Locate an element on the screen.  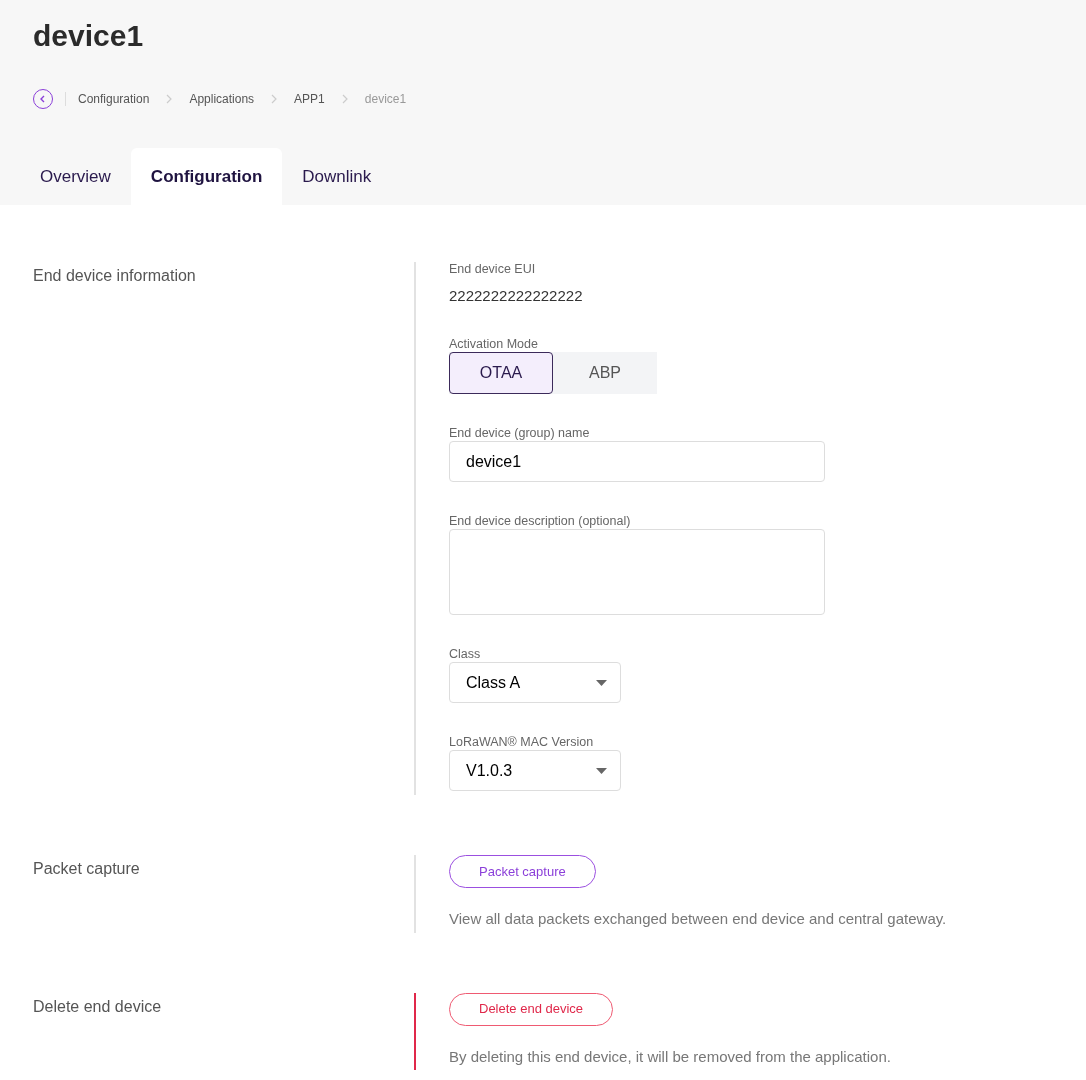
select-value: V1.0.3 is located at coordinates (489, 770).